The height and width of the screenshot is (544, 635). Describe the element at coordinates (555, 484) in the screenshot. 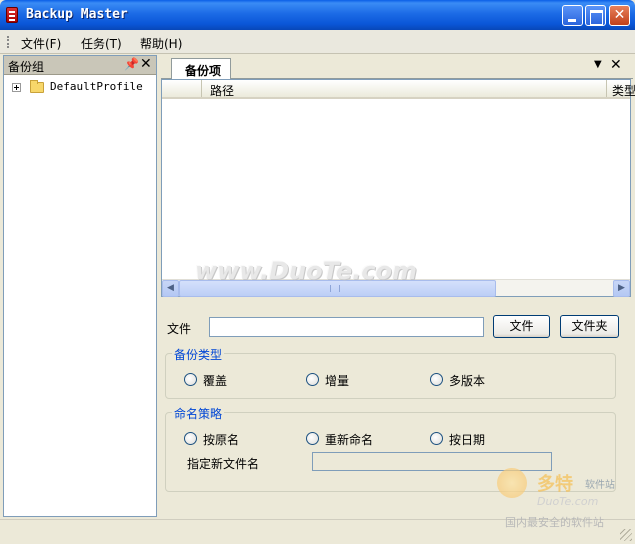

I see `watermark-brand: 多特` at that location.